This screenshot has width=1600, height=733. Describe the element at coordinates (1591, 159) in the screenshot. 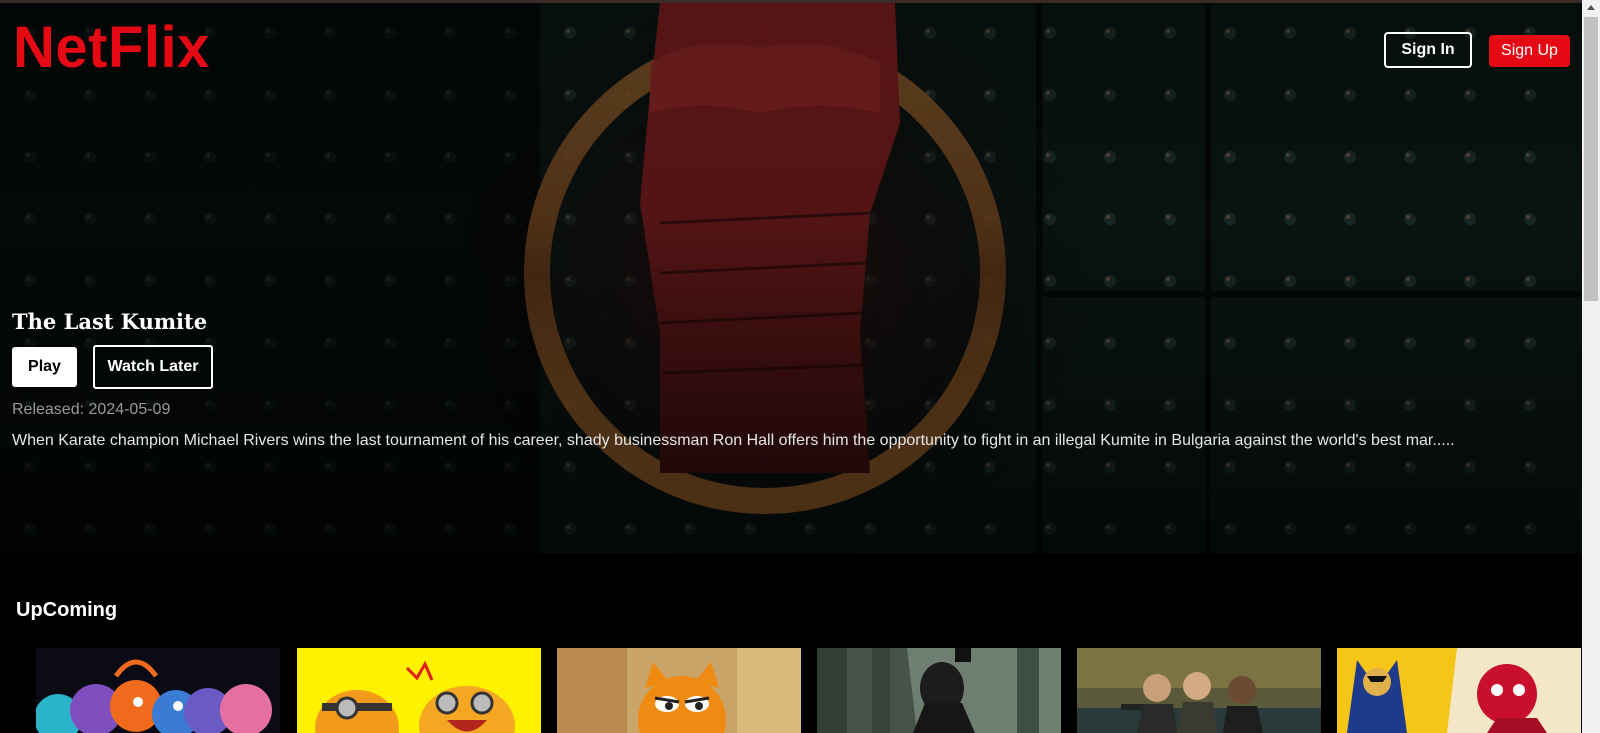

I see `scrollbar-thumb` at that location.